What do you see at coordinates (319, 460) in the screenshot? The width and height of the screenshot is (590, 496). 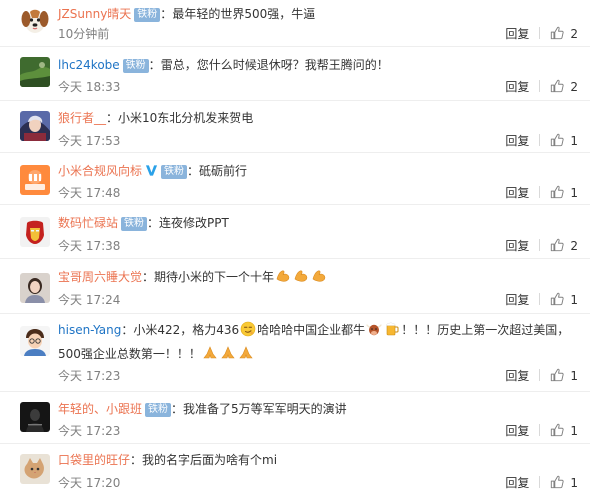 I see `comment-text-line: 口袋里的旺仔：我的名字后面为啥有个mi` at bounding box center [319, 460].